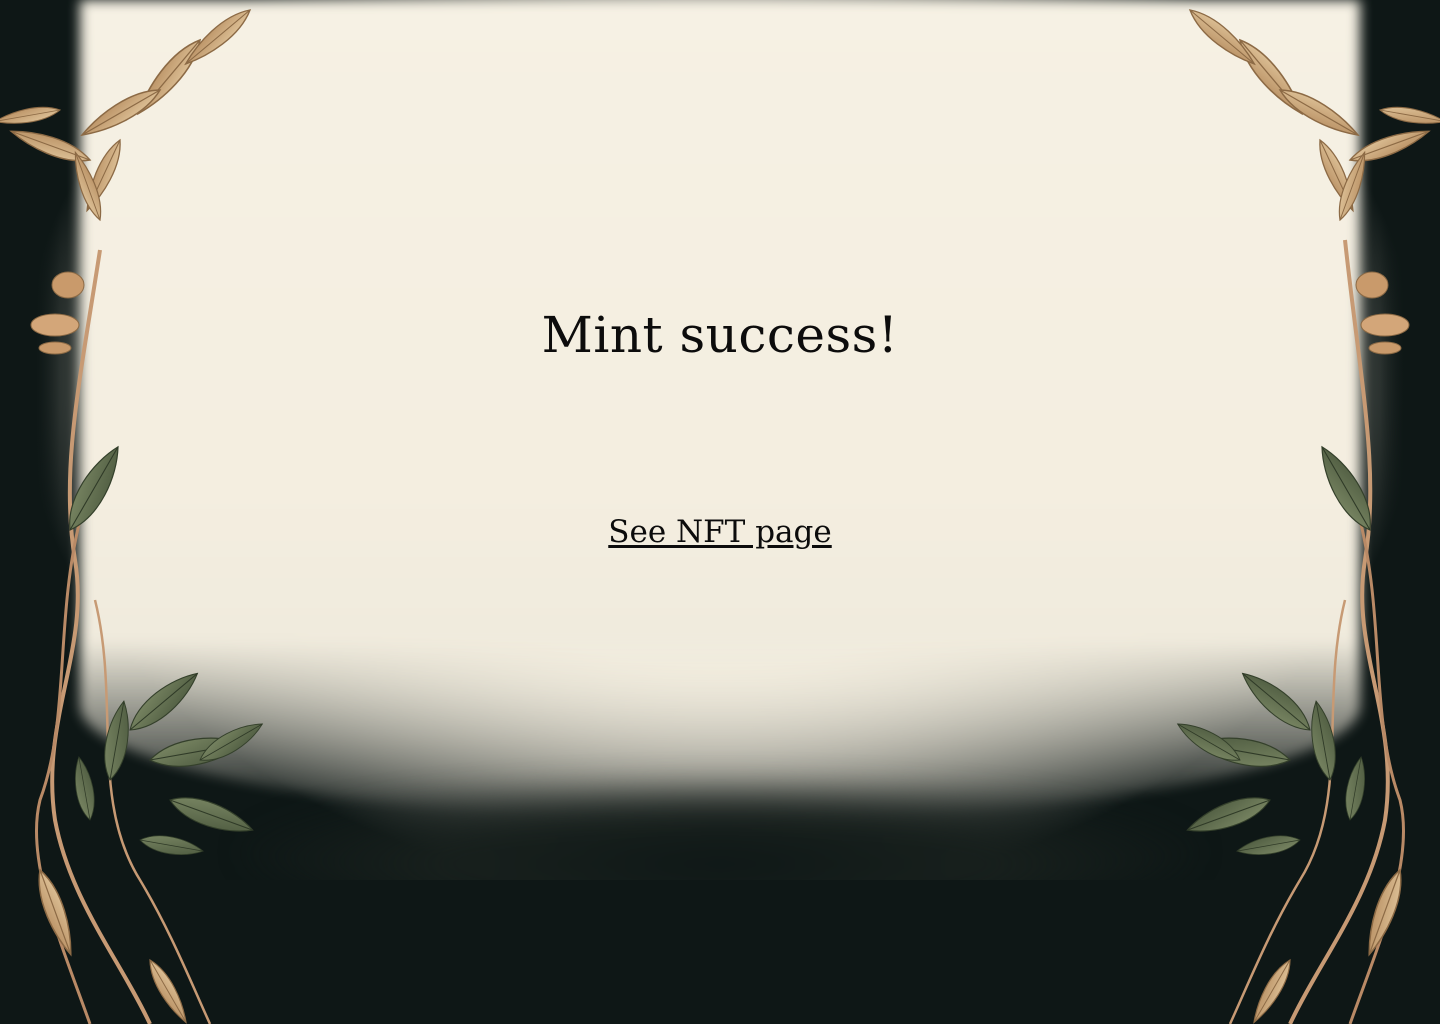 This screenshot has width=1440, height=1024. Describe the element at coordinates (720, 335) in the screenshot. I see `page-title: Mint success!` at that location.